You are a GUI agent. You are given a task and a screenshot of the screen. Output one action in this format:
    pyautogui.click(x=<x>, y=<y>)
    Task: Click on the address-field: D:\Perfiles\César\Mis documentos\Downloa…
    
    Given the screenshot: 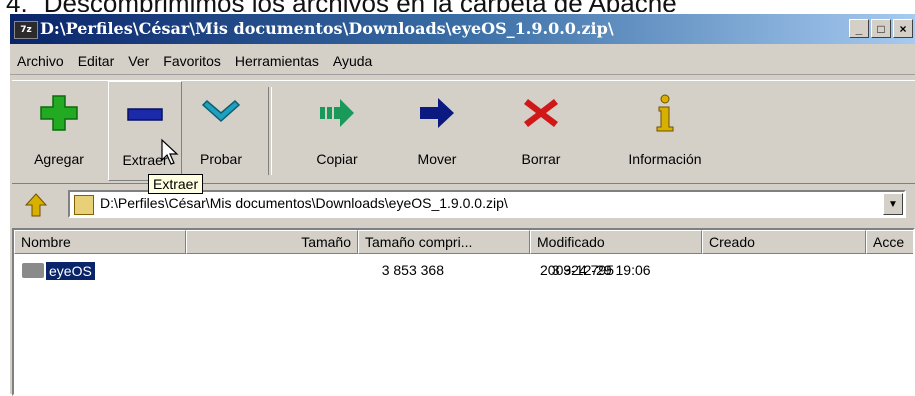 What is the action you would take?
    pyautogui.click(x=487, y=204)
    